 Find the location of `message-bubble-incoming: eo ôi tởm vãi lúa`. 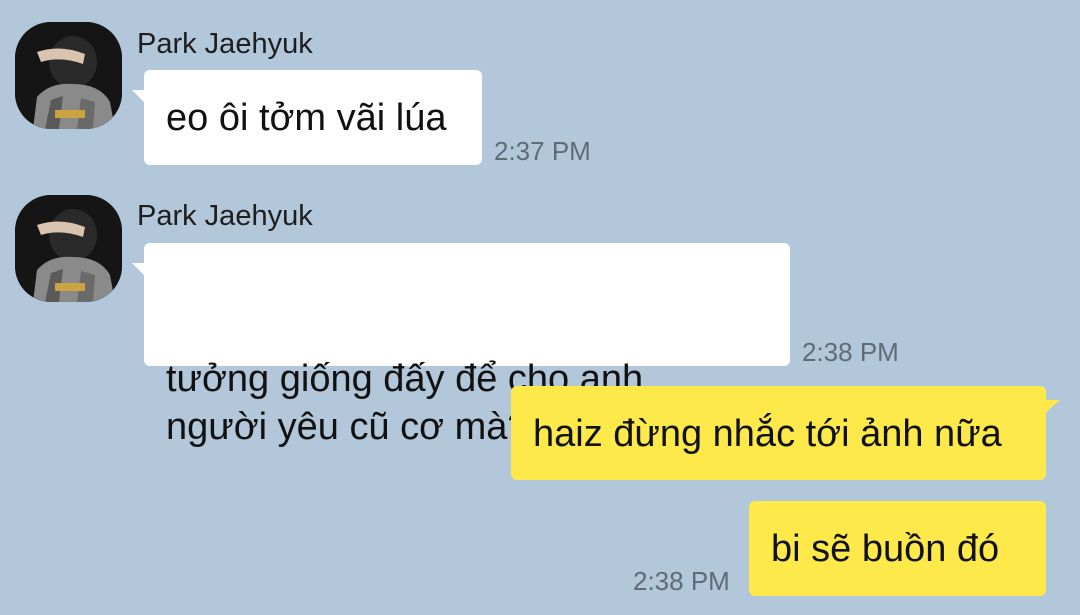

message-bubble-incoming: eo ôi tởm vãi lúa is located at coordinates (307, 117).